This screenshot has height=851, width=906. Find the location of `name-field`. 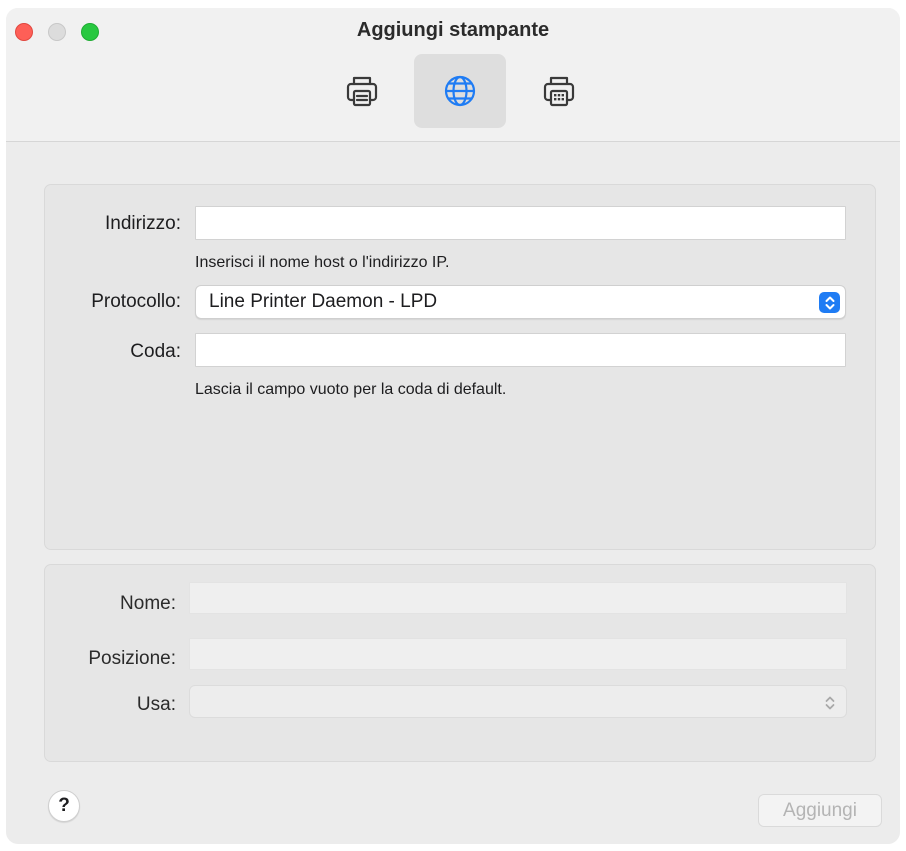

name-field is located at coordinates (518, 598).